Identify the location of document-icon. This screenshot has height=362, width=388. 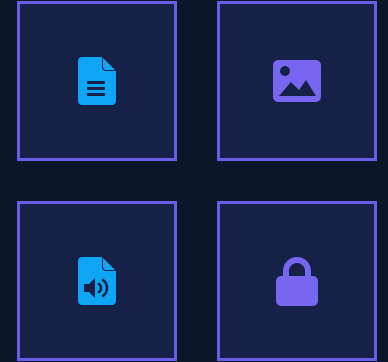
(97, 81).